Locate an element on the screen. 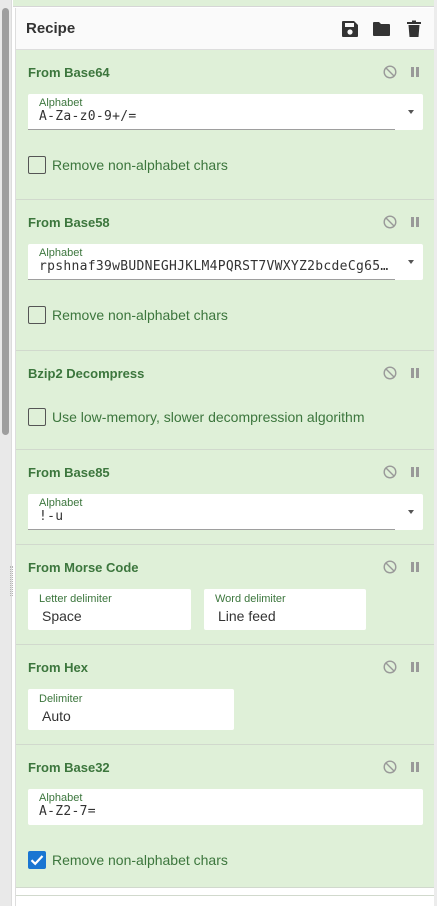  letter-delimiter-value: Space is located at coordinates (62, 616).